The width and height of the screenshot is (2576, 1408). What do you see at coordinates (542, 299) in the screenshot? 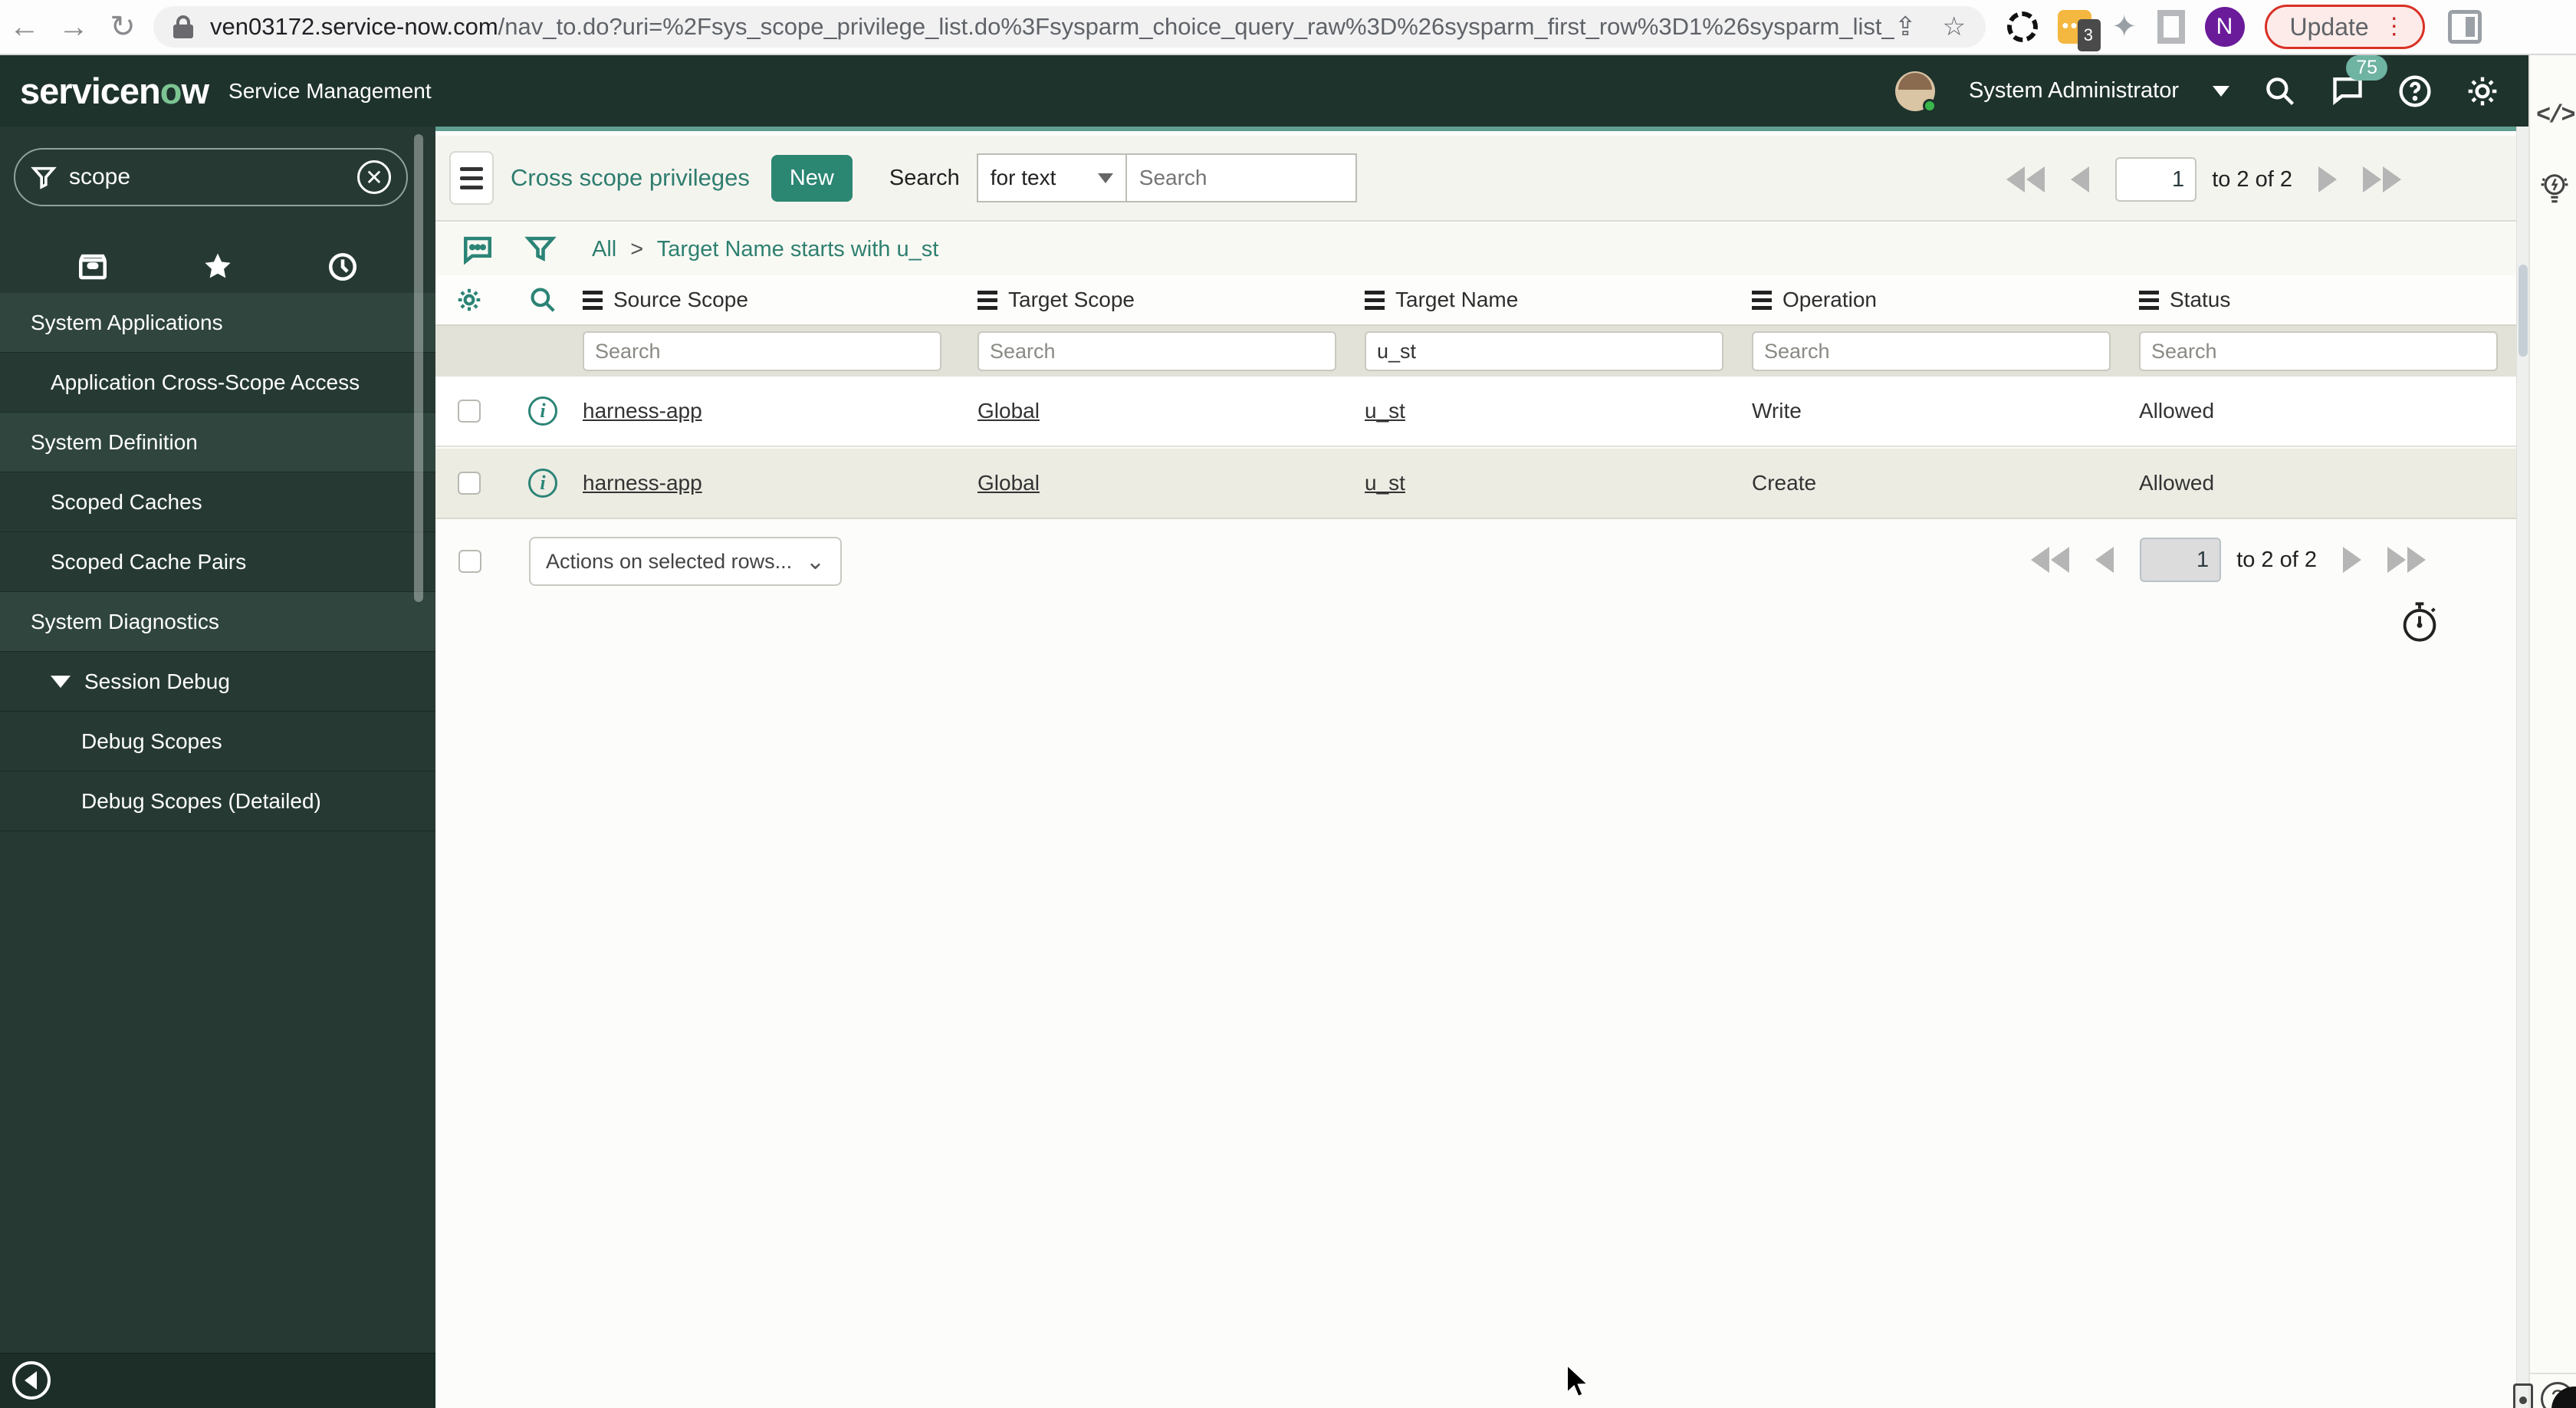
I see `column-search-icon` at bounding box center [542, 299].